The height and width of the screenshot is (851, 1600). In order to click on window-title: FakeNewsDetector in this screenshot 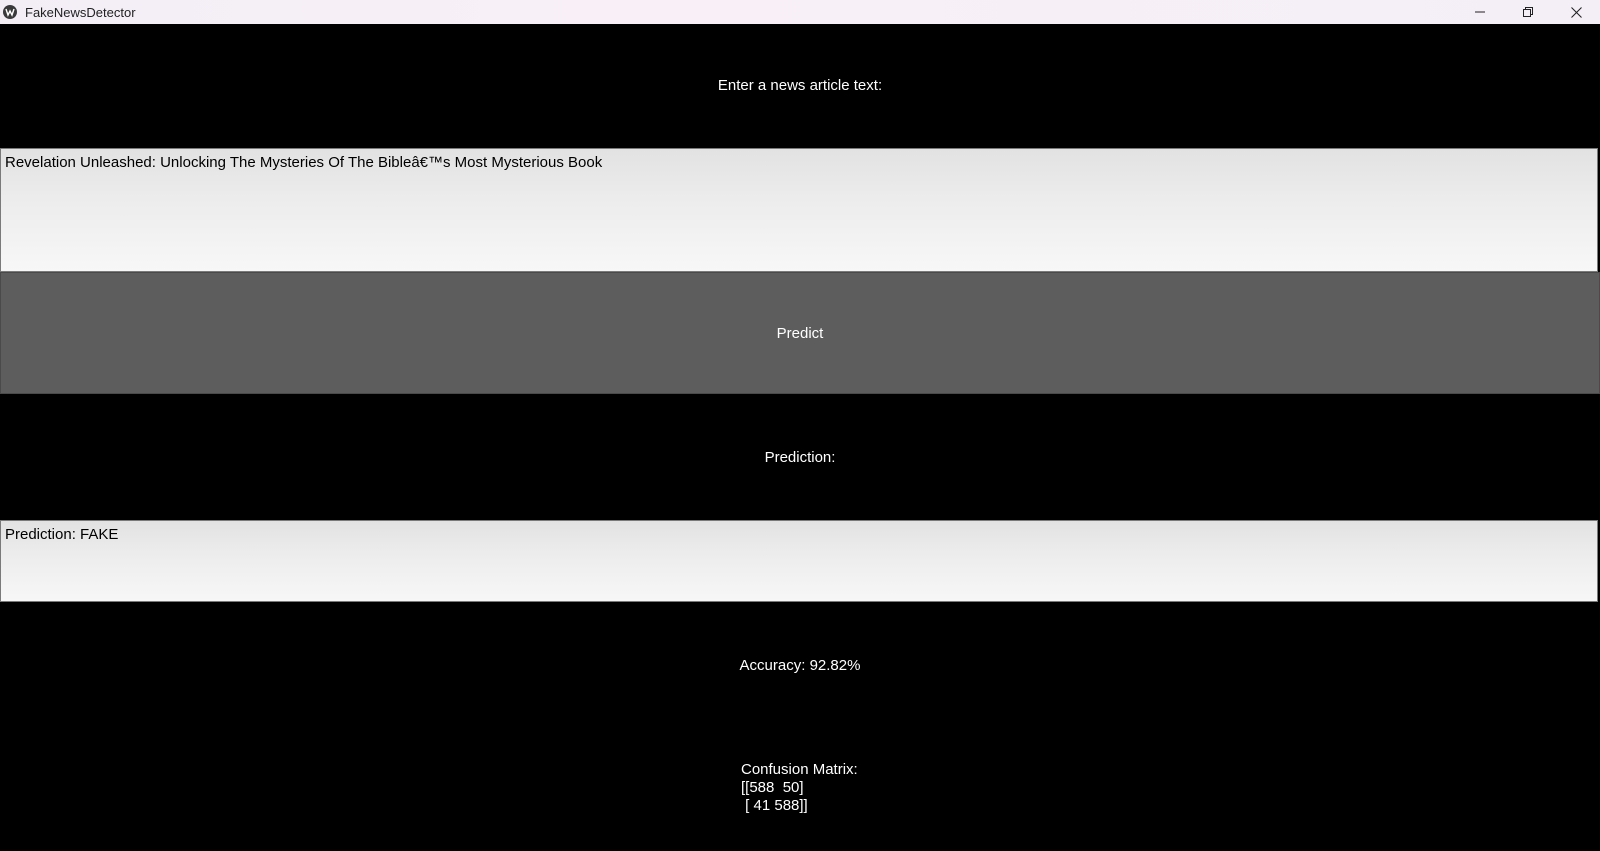, I will do `click(80, 12)`.